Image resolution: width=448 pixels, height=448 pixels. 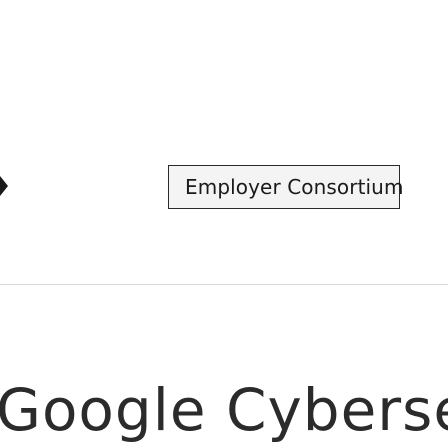 I want to click on section-divider, so click(x=224, y=284).